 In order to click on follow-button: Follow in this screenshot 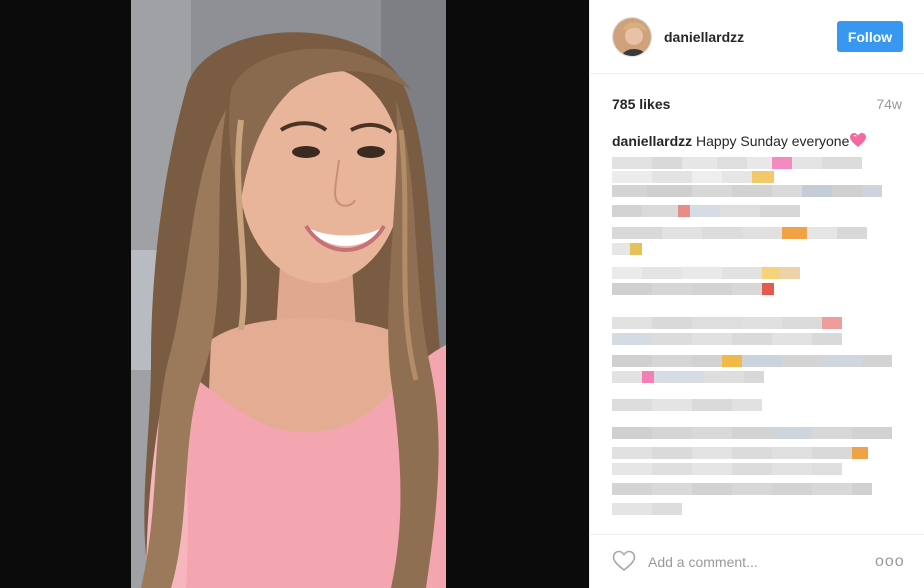, I will do `click(870, 36)`.